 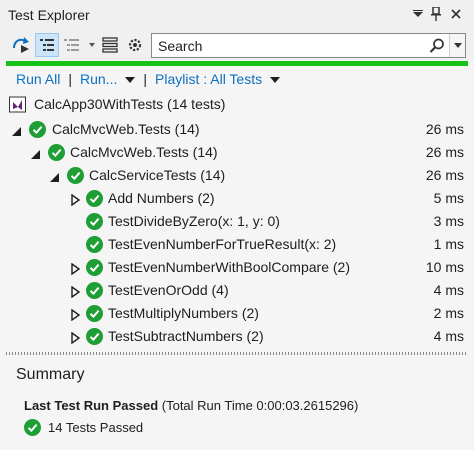 I want to click on toolbar, so click(x=237, y=45).